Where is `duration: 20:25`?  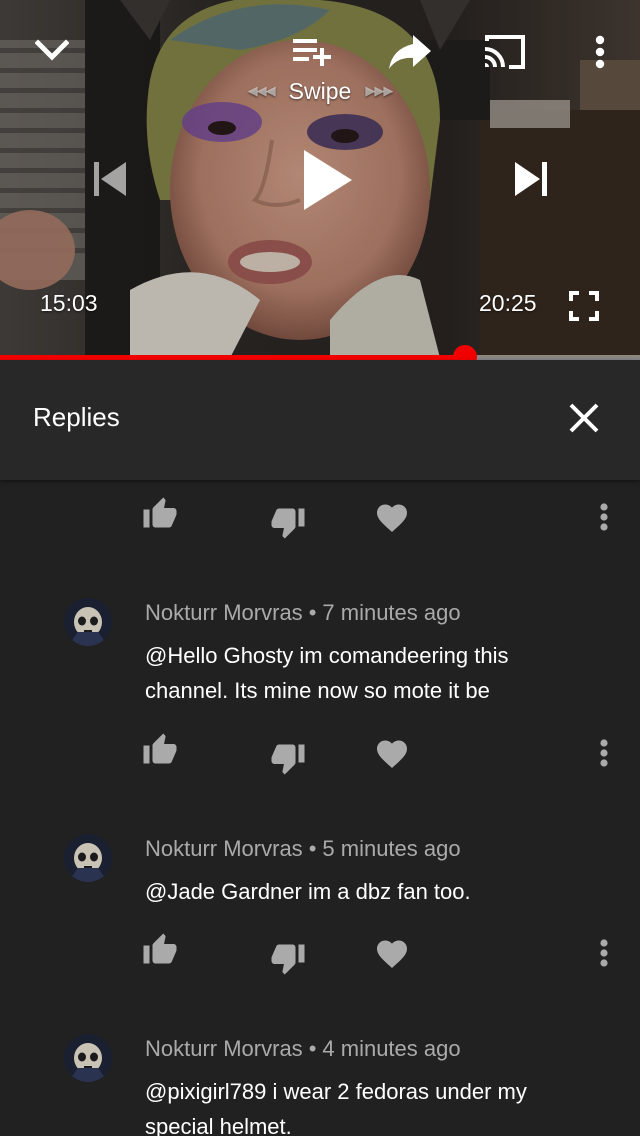 duration: 20:25 is located at coordinates (508, 303).